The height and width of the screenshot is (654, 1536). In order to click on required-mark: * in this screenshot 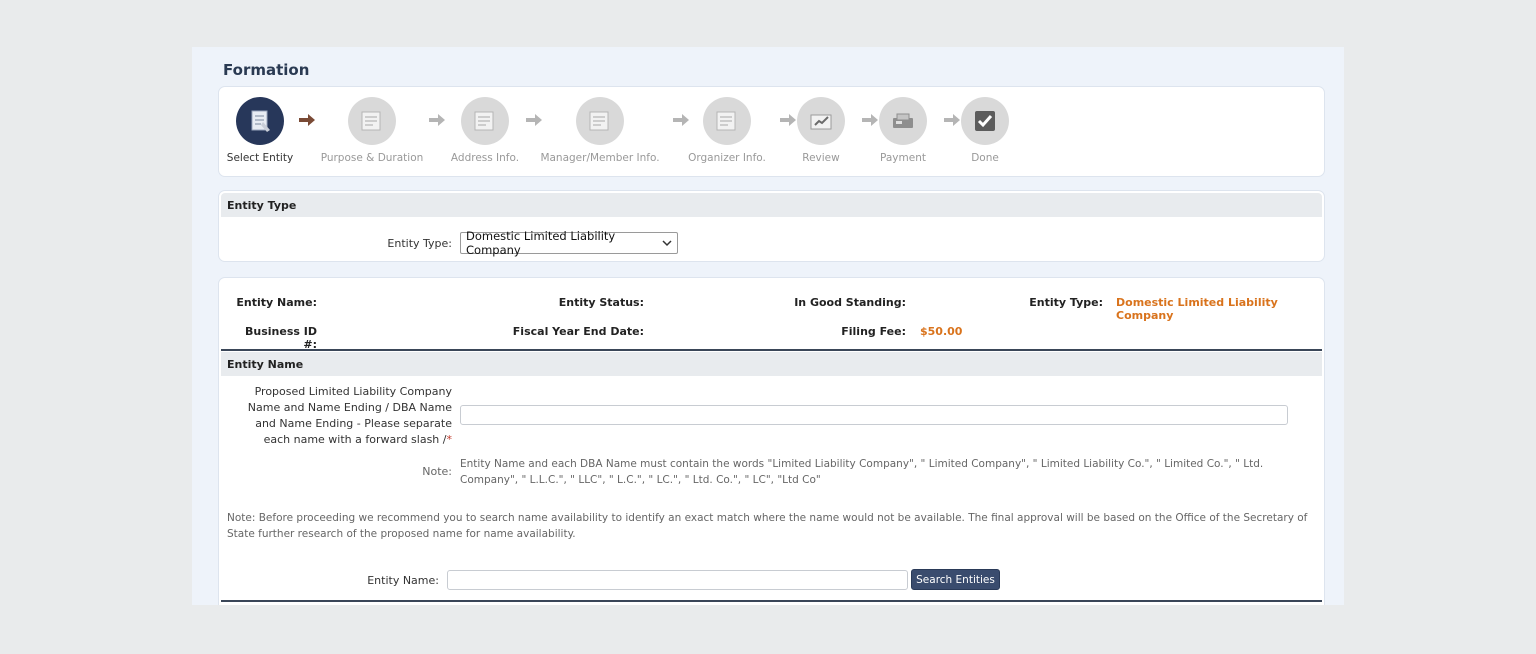, I will do `click(449, 439)`.